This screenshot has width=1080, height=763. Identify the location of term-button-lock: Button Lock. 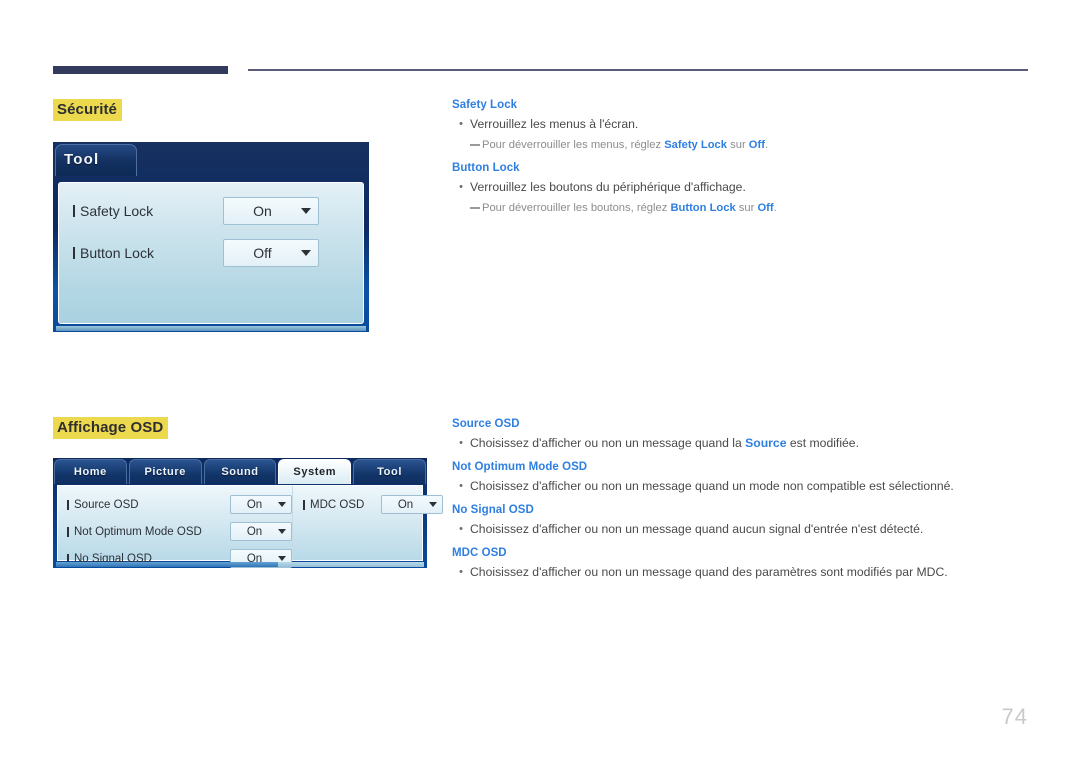
(486, 168).